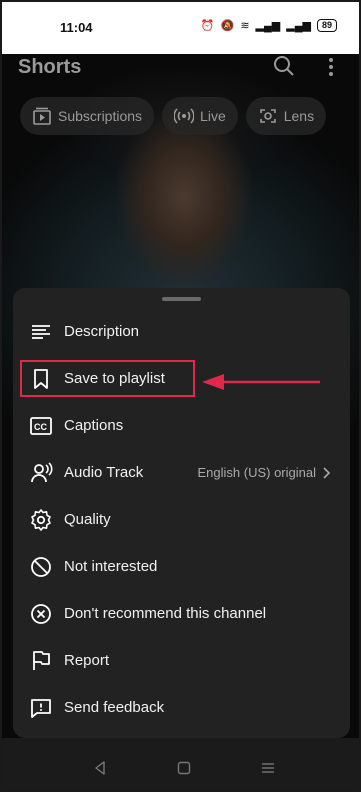 Image resolution: width=361 pixels, height=792 pixels. What do you see at coordinates (181, 519) in the screenshot?
I see `menu-item-quality: Quality` at bounding box center [181, 519].